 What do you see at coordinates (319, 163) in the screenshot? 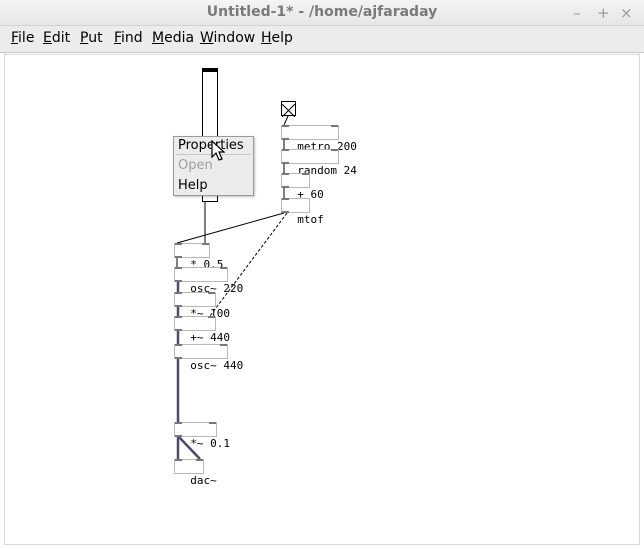
I see `random-object: random 24` at bounding box center [319, 163].